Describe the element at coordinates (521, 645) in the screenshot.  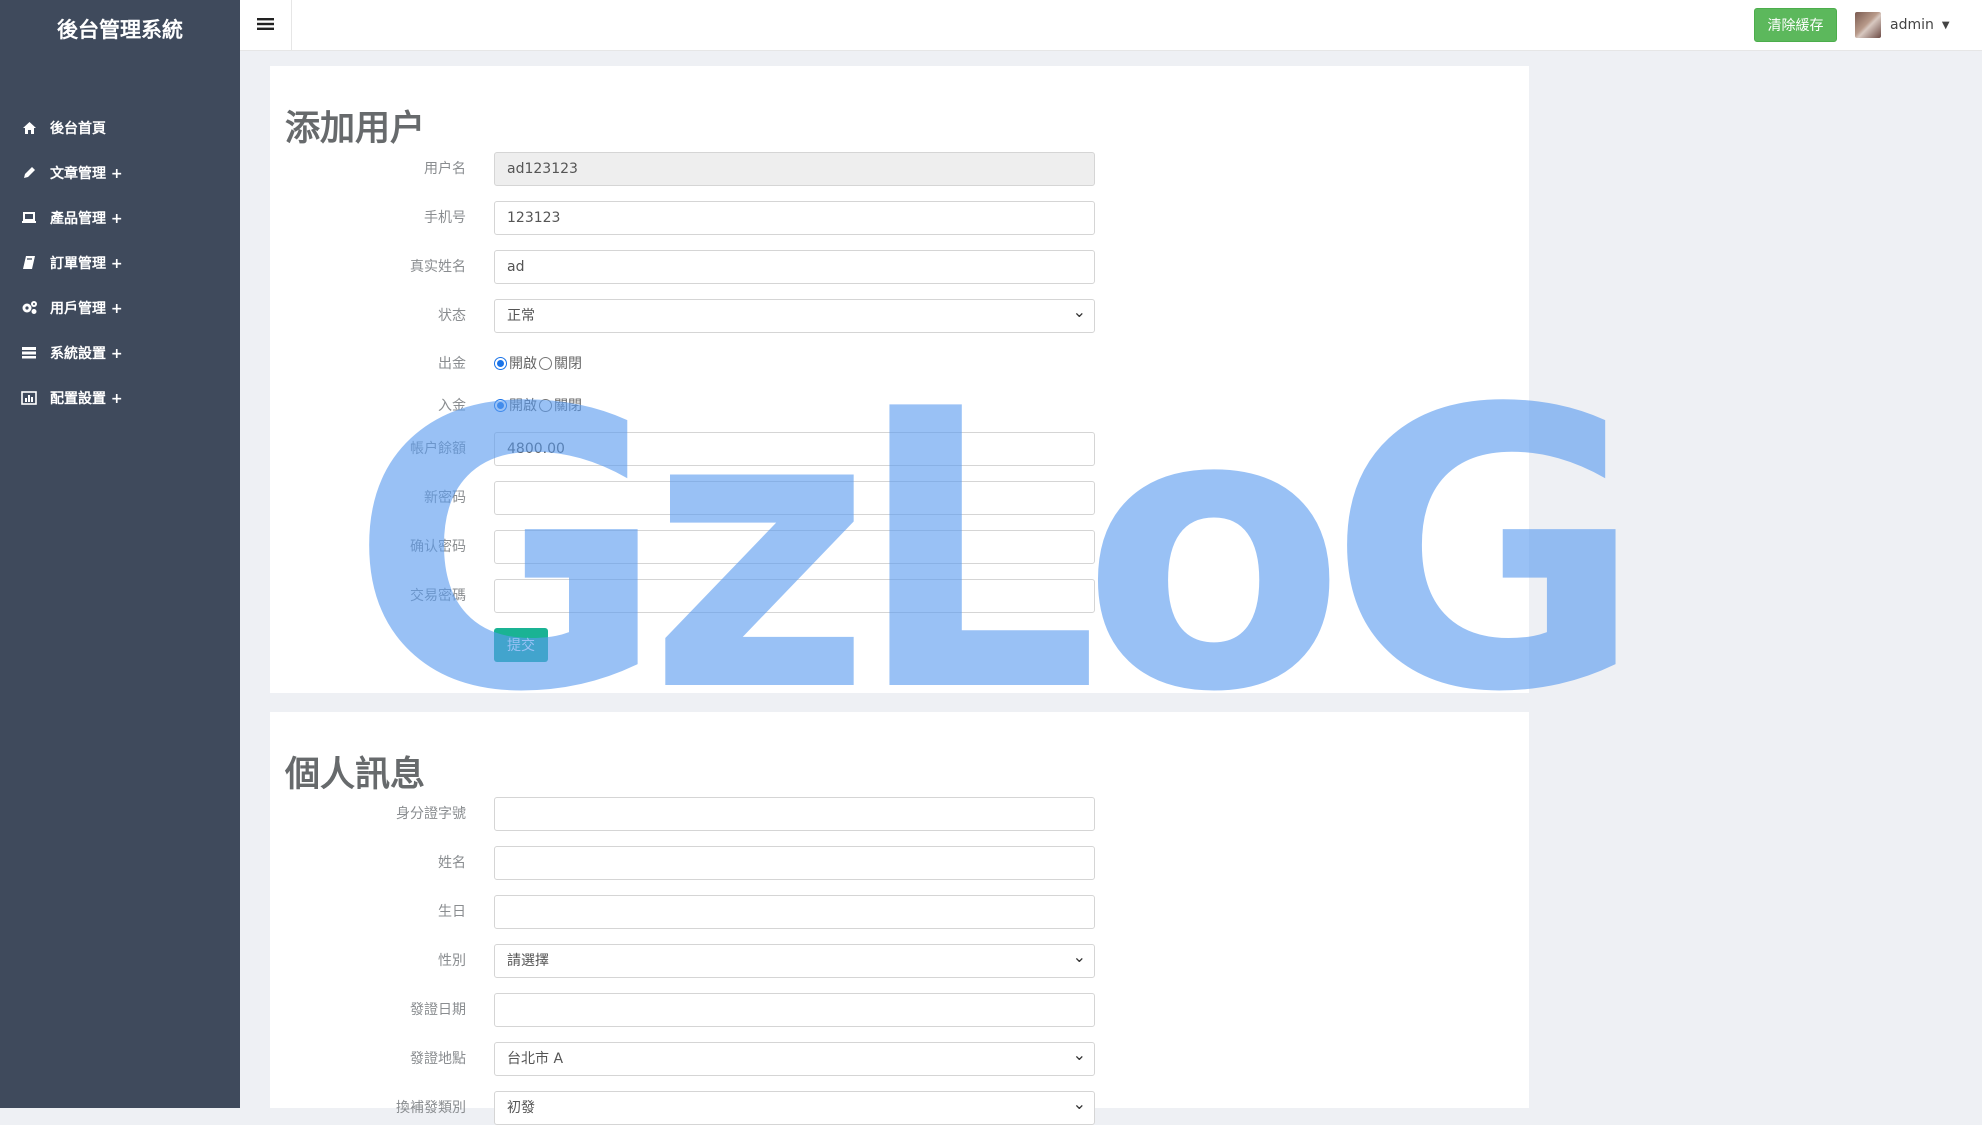
I see `submit-button: 提交` at that location.